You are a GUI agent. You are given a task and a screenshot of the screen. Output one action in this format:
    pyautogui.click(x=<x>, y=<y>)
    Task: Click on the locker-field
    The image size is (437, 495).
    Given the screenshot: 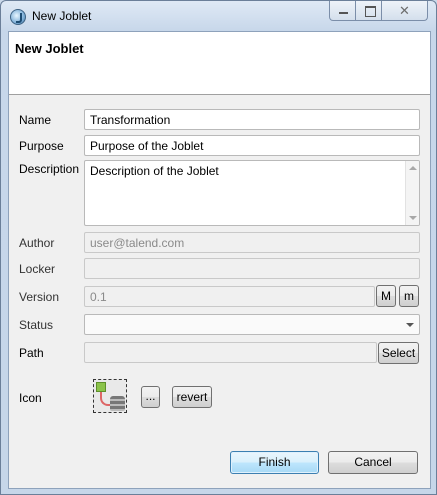 What is the action you would take?
    pyautogui.click(x=252, y=268)
    